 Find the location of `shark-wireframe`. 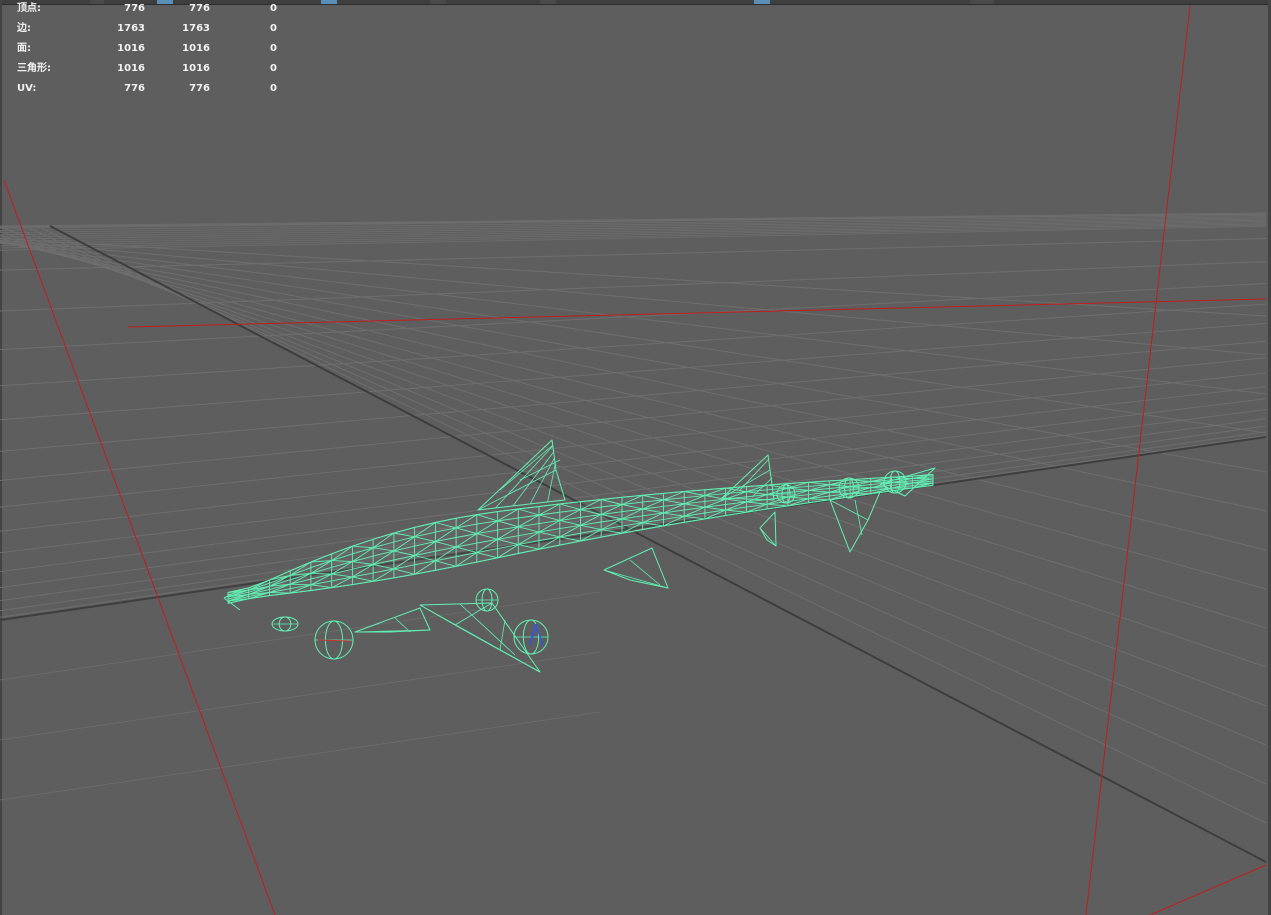

shark-wireframe is located at coordinates (579, 556).